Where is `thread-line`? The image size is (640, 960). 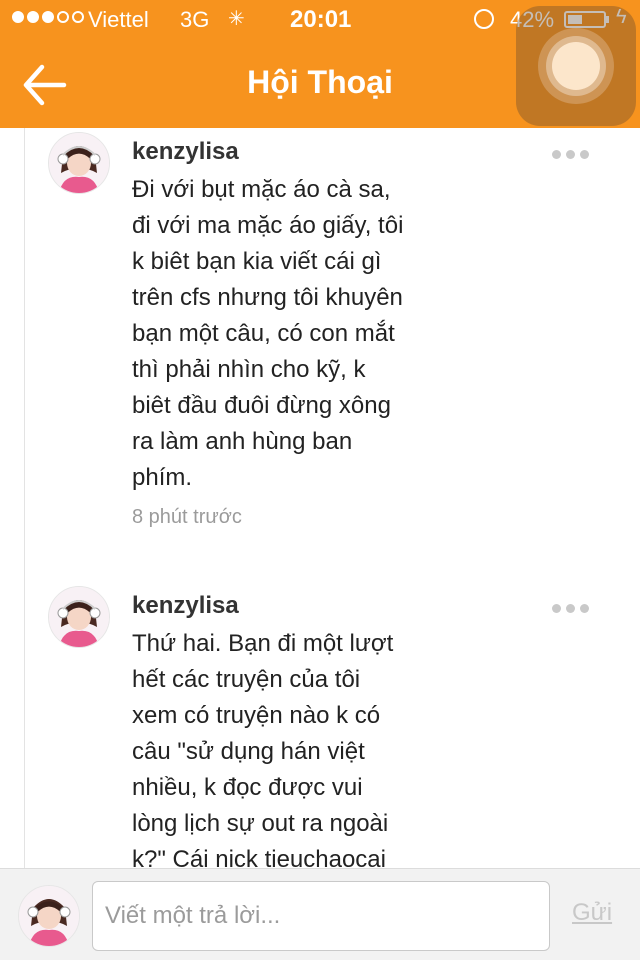 thread-line is located at coordinates (24, 498).